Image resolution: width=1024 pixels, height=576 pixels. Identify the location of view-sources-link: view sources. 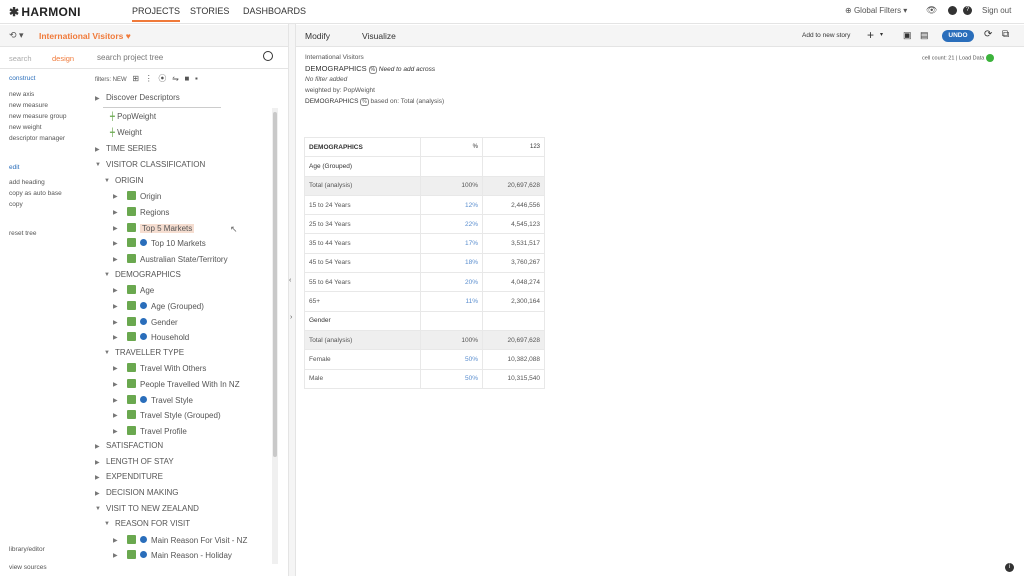
(28, 567).